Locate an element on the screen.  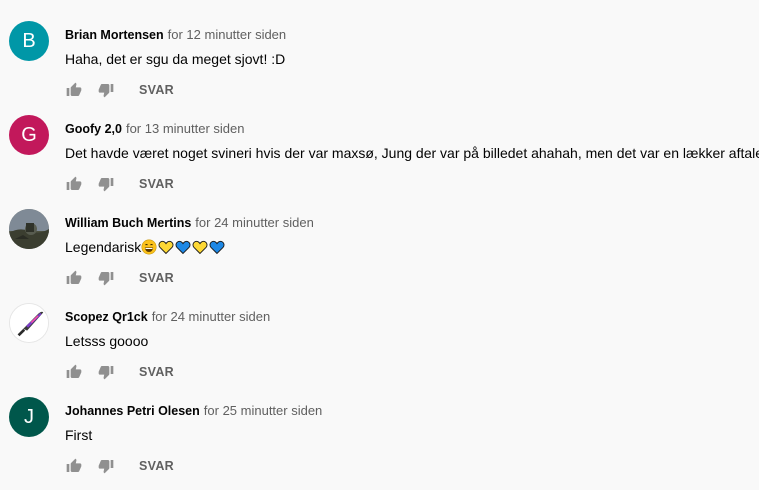
comment-body: First is located at coordinates (79, 435).